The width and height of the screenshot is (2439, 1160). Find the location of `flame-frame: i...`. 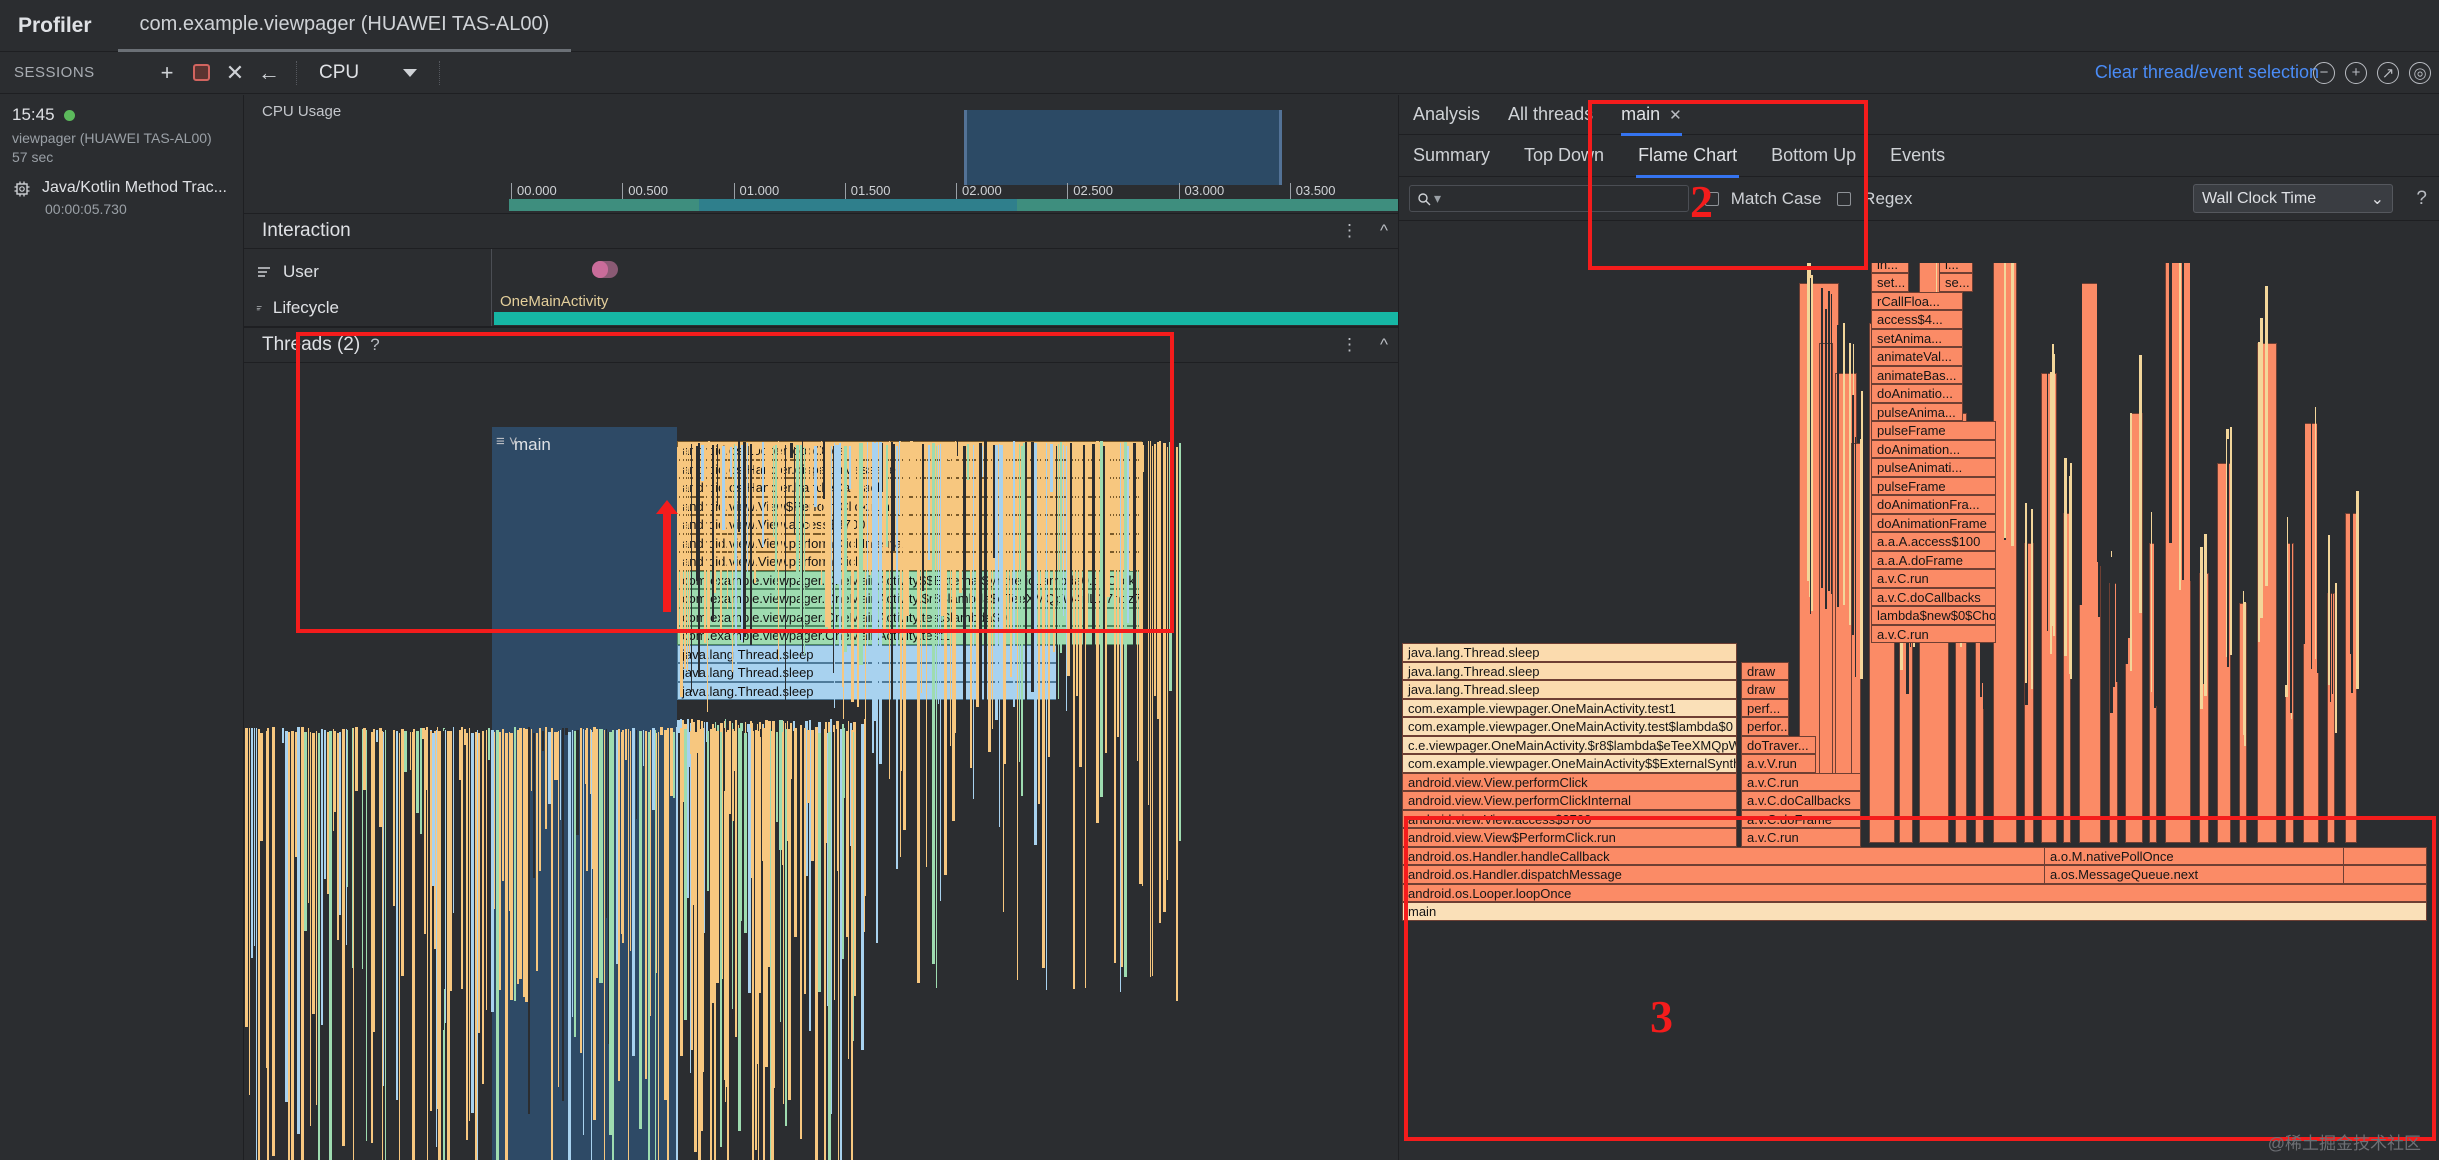

flame-frame: i... is located at coordinates (1956, 268).